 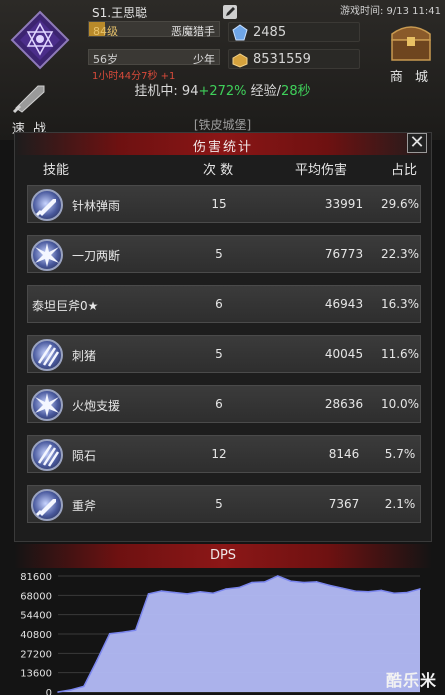 I want to click on skill-name: 针林弹雨, so click(x=96, y=206).